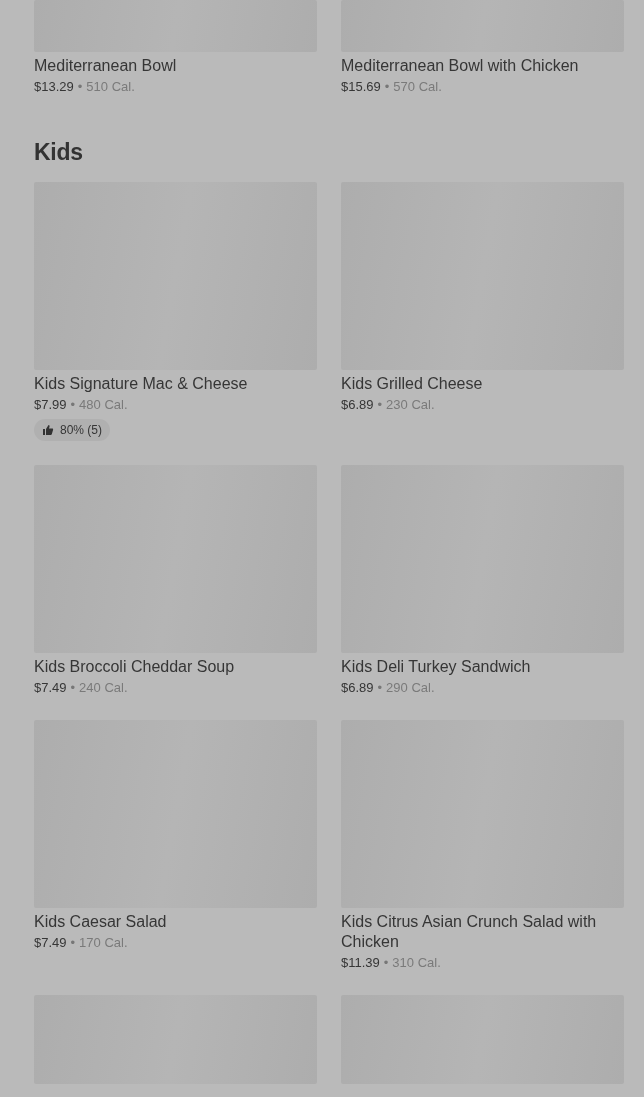 Image resolution: width=644 pixels, height=1097 pixels. What do you see at coordinates (175, 922) in the screenshot?
I see `item-name: Kids Caesar Salad` at bounding box center [175, 922].